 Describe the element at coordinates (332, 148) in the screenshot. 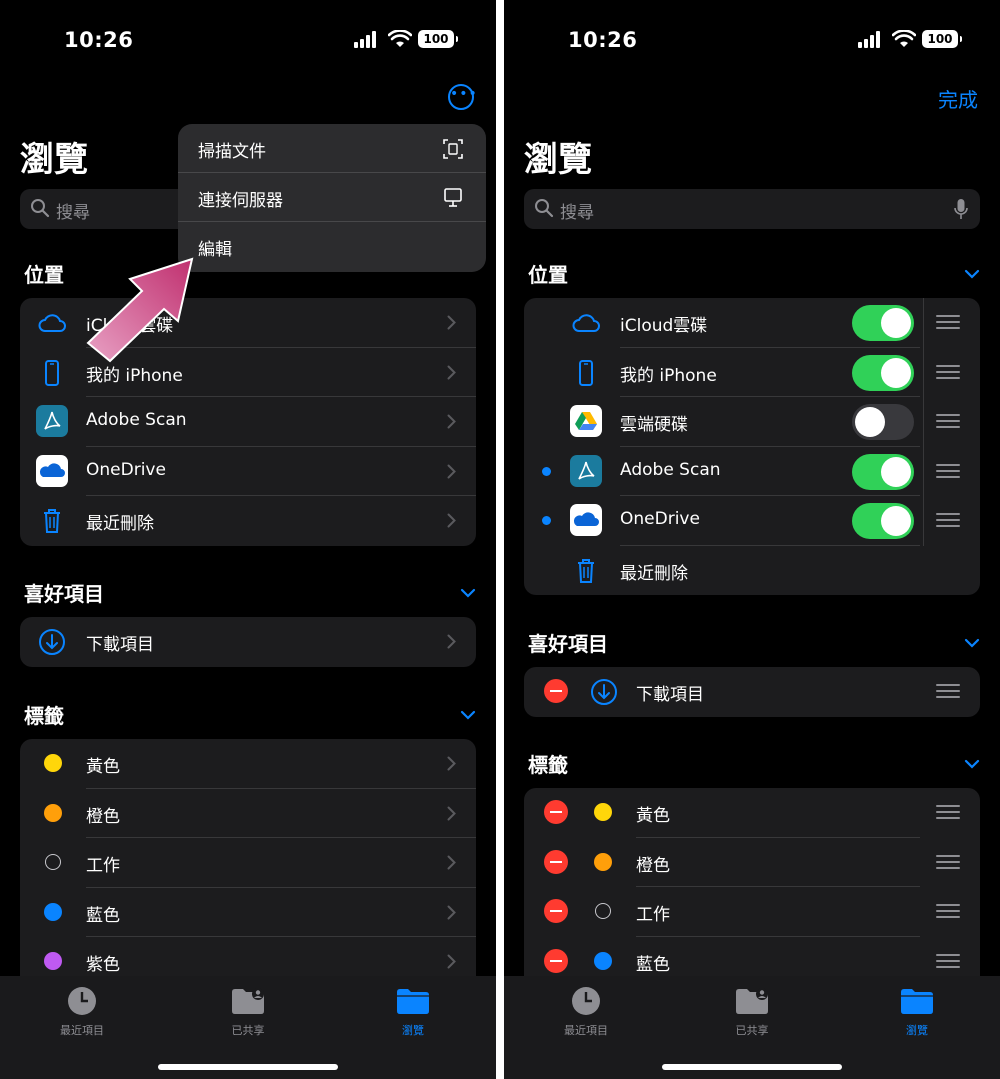

I see `menu-item-scan-documents: 掃描文件` at that location.